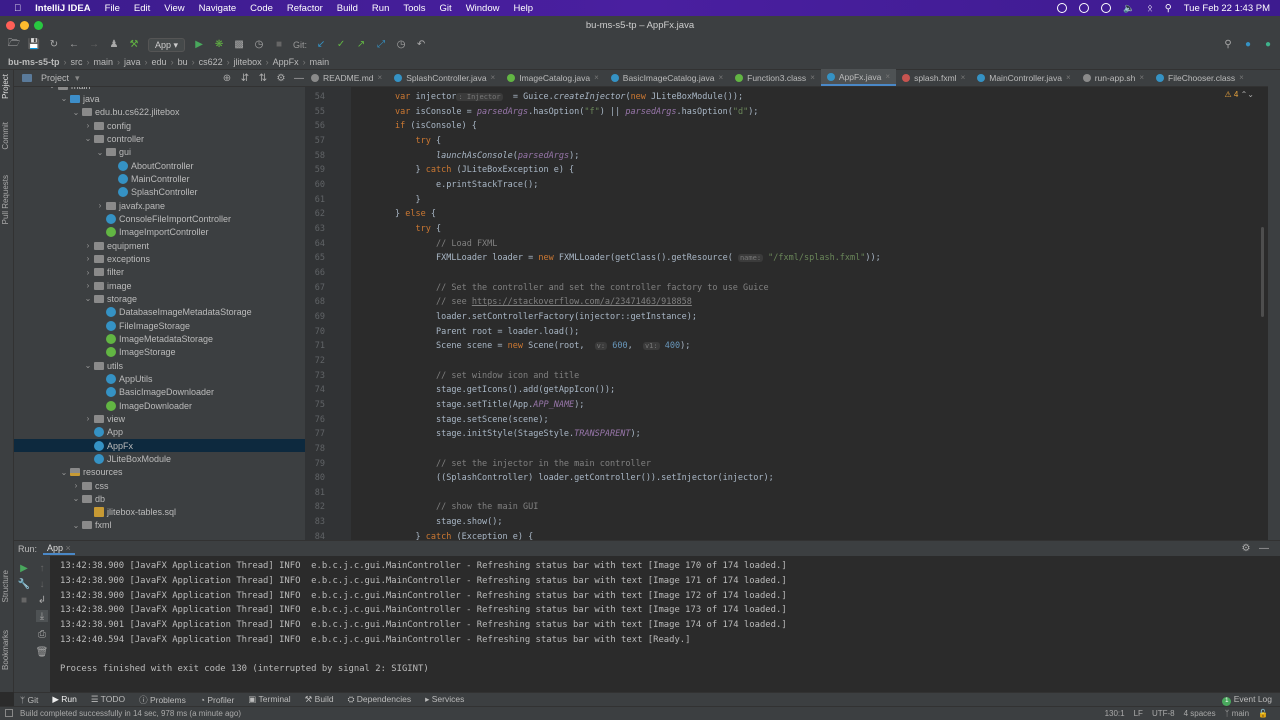 This screenshot has width=1280, height=720. Describe the element at coordinates (286, 62) in the screenshot. I see `breadcrumb-item: AppFx` at that location.